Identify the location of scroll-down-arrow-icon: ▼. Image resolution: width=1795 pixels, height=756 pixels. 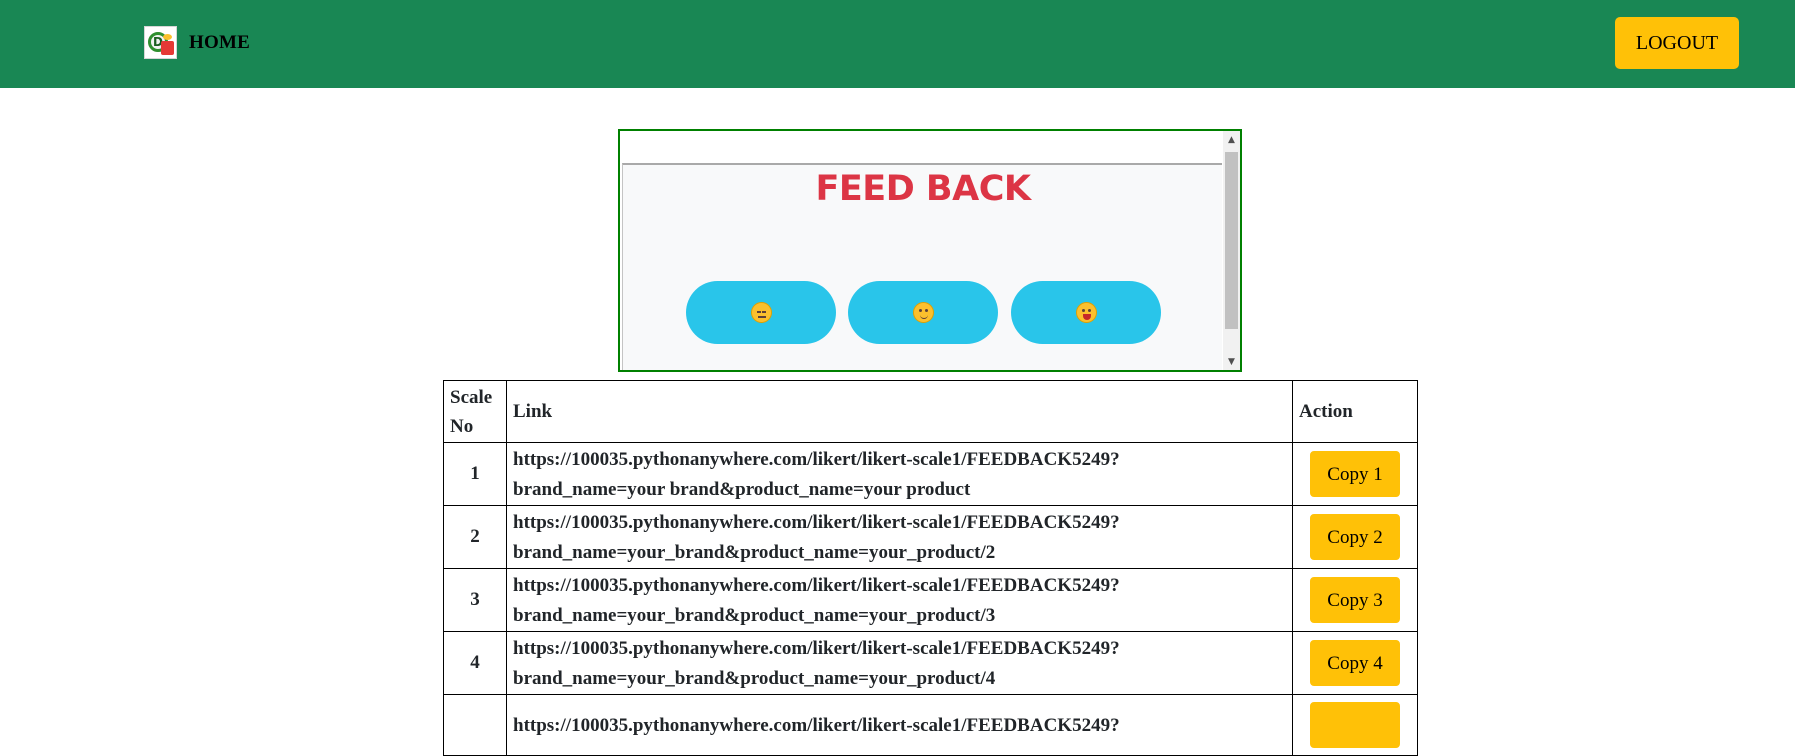
(1231, 361).